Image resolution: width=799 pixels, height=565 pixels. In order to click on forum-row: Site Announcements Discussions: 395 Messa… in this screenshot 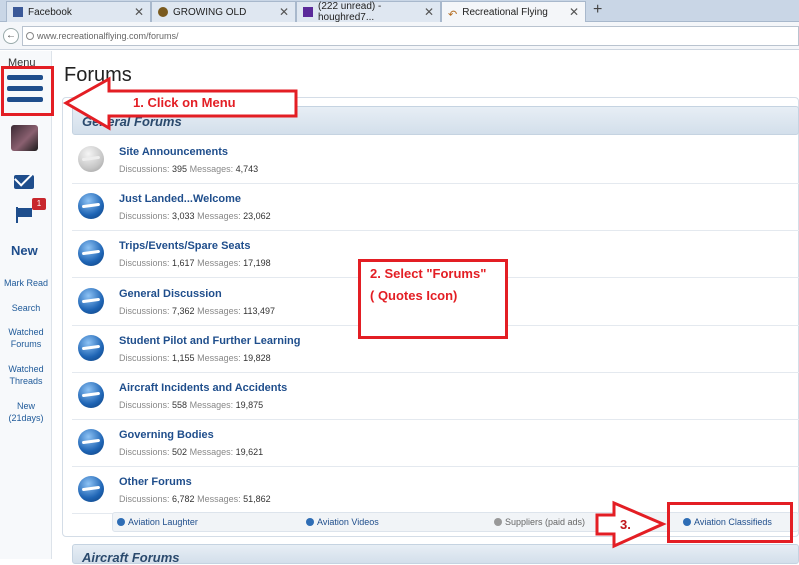, I will do `click(435, 160)`.